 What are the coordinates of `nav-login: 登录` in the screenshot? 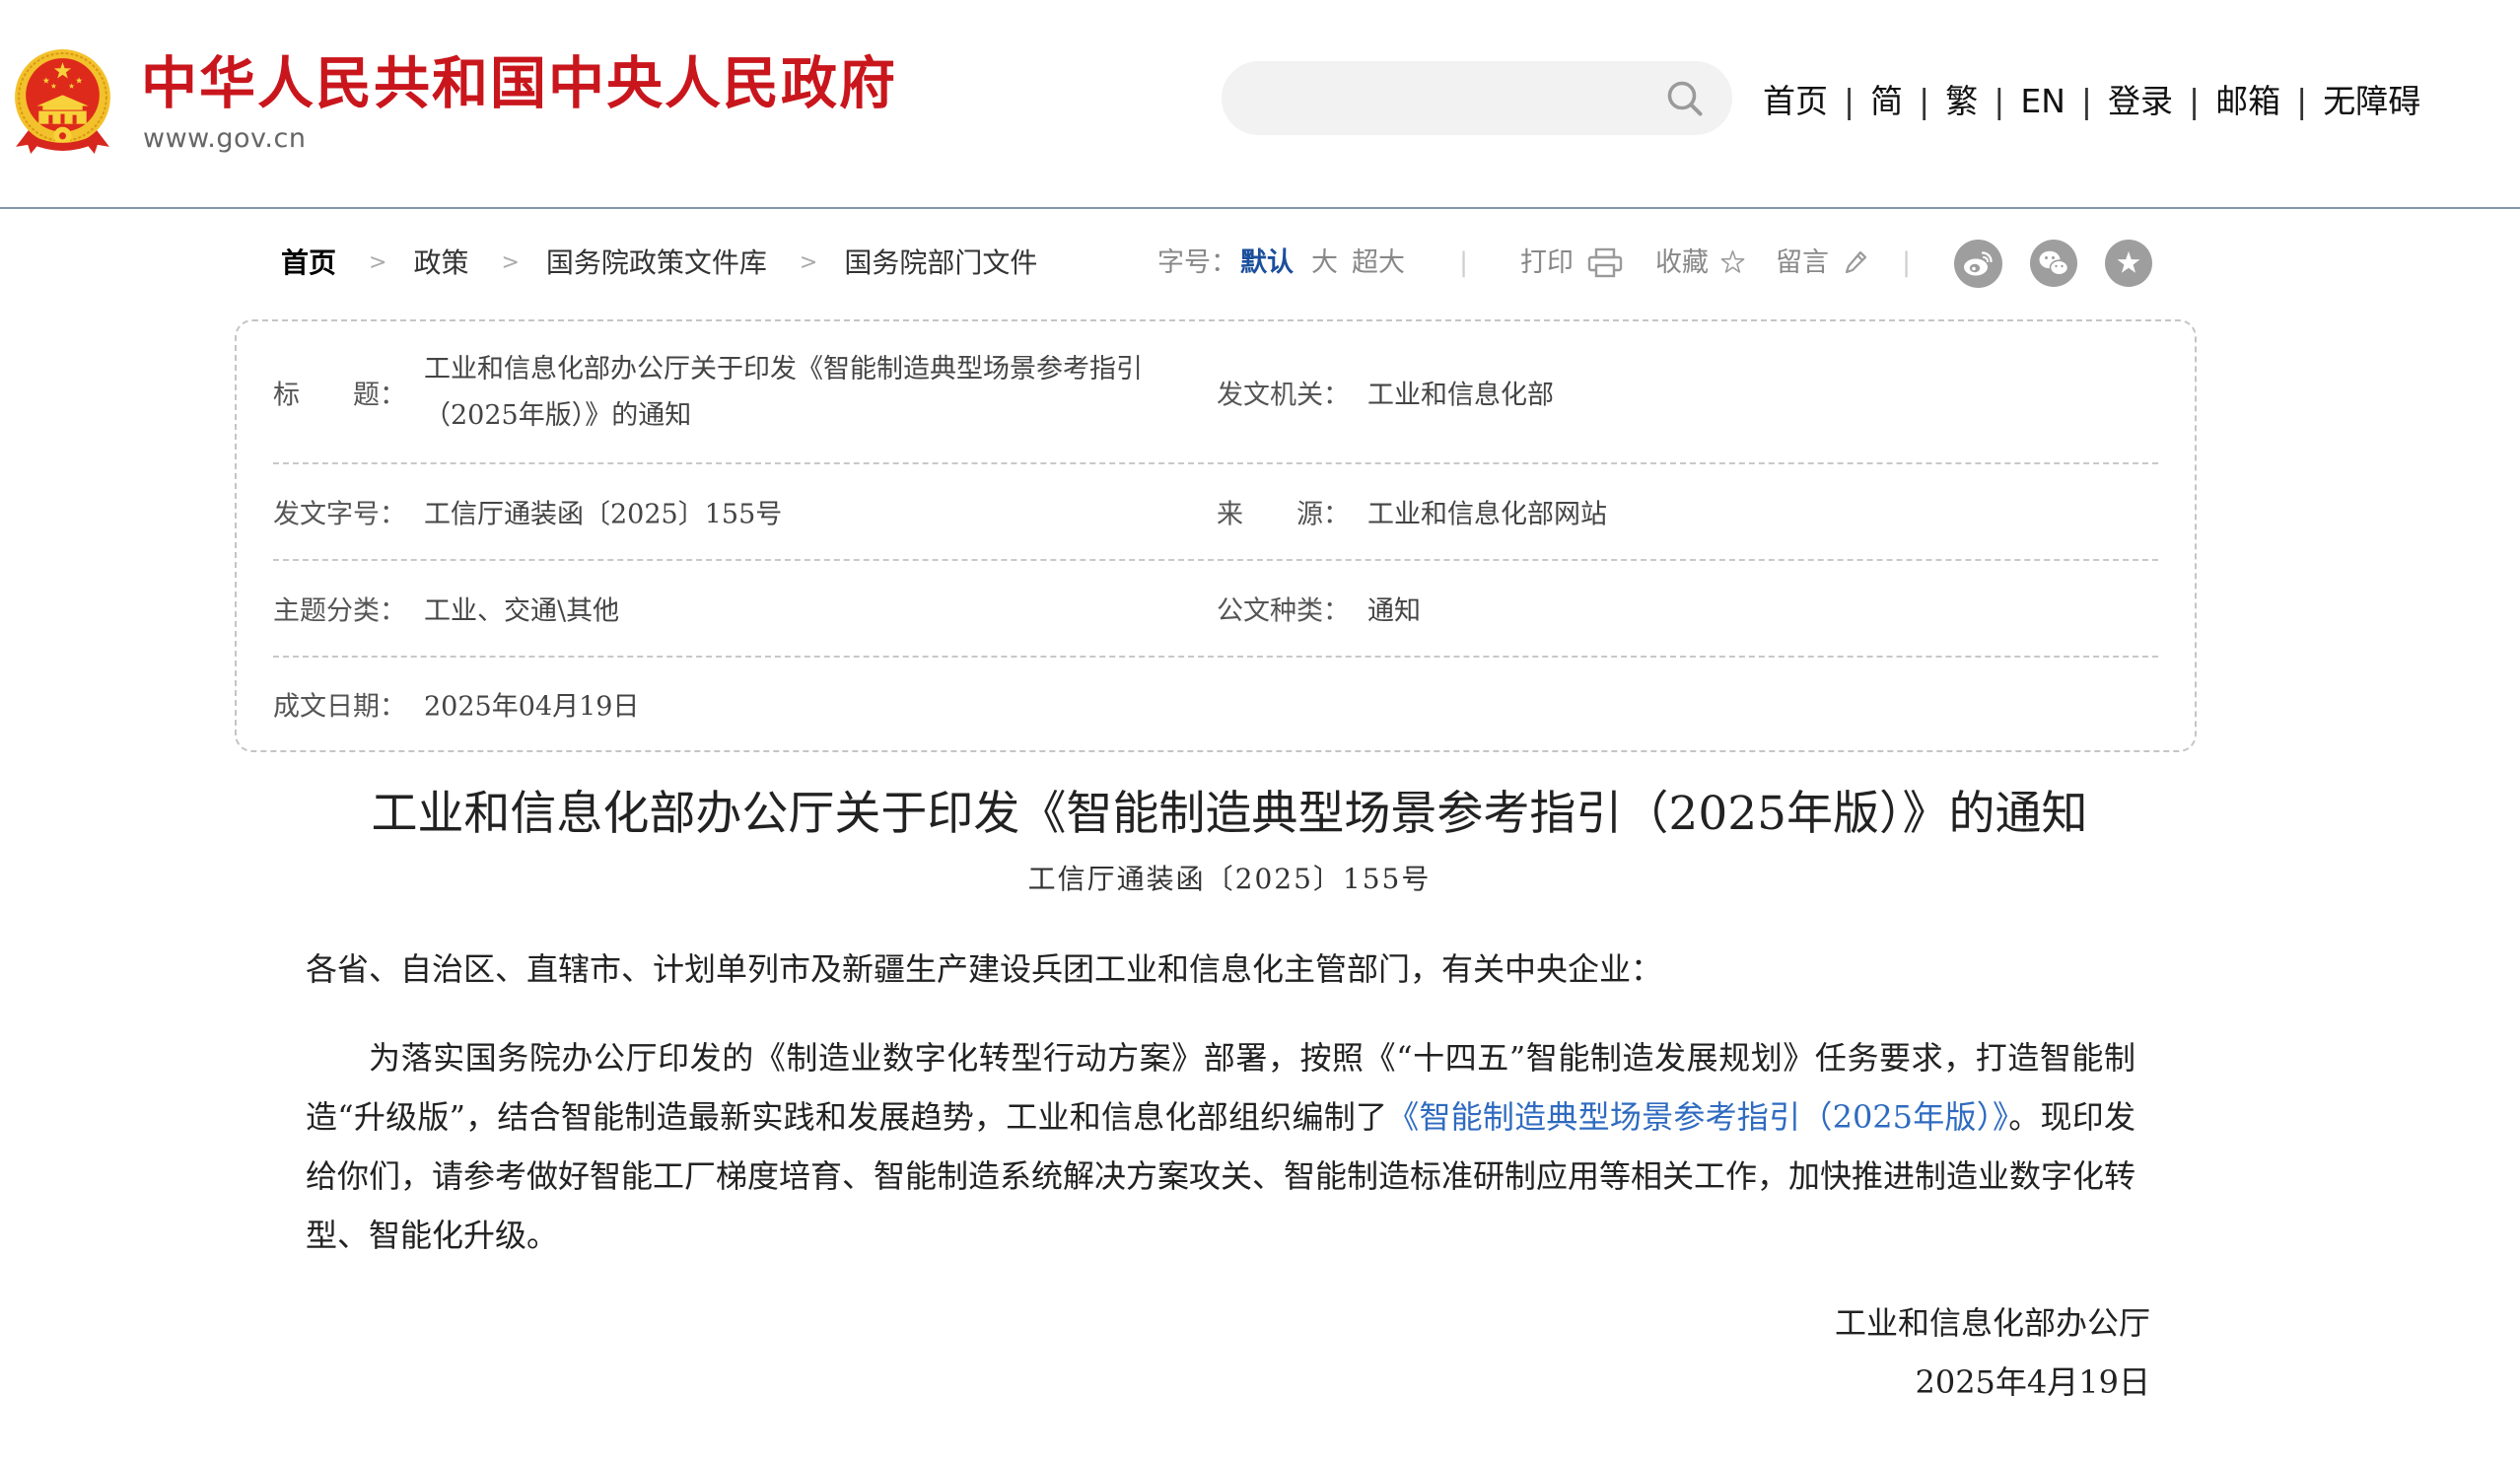 It's located at (2140, 102).